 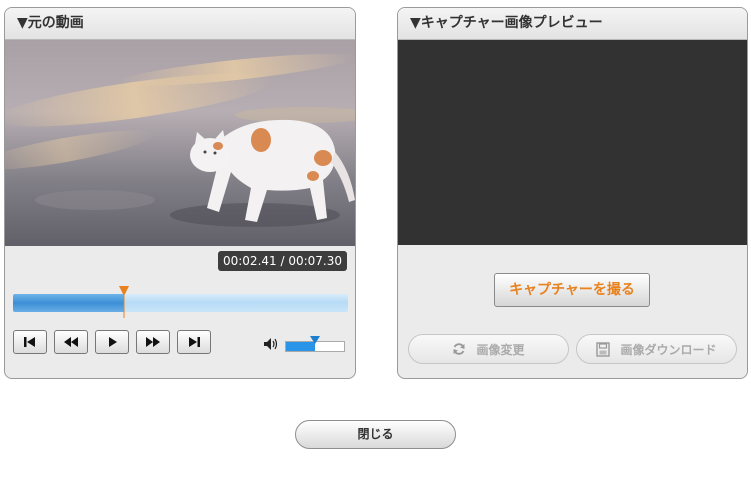 I want to click on seek-handle, so click(x=123, y=302).